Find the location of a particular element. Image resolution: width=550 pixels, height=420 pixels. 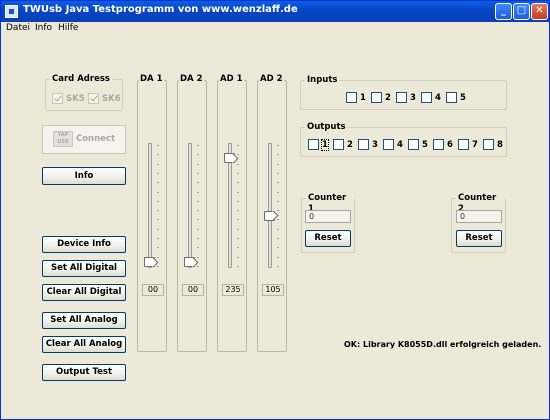

menu-hilfe: Hilfe is located at coordinates (68, 28).